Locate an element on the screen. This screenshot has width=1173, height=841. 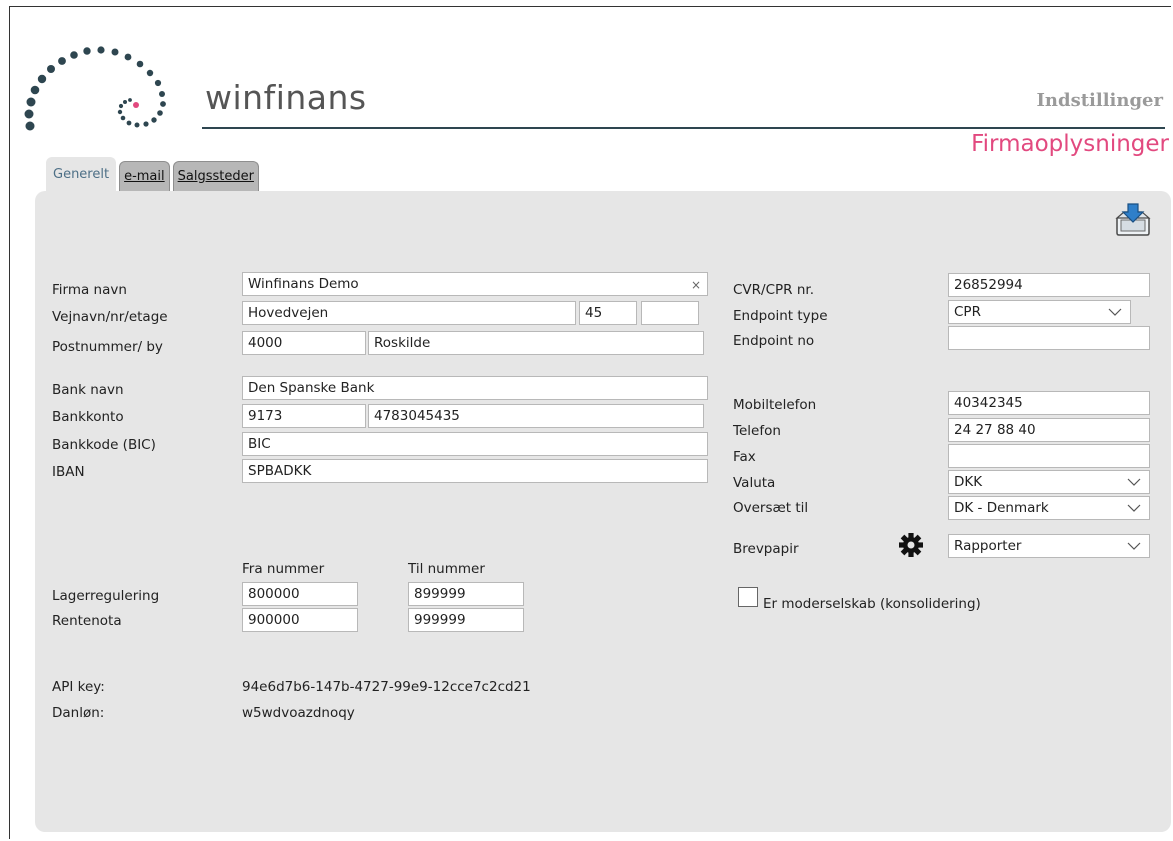
brand-name: winfinans is located at coordinates (286, 97).